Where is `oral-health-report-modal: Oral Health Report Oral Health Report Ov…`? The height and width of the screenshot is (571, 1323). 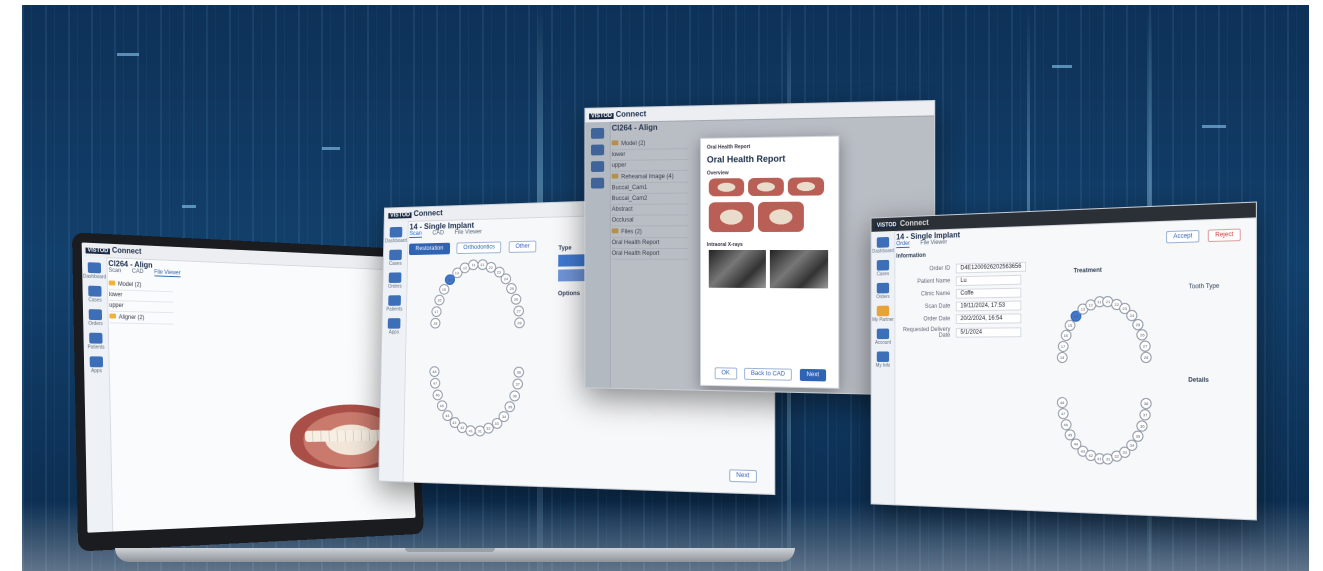
oral-health-report-modal: Oral Health Report Oral Health Report Ov… is located at coordinates (769, 262).